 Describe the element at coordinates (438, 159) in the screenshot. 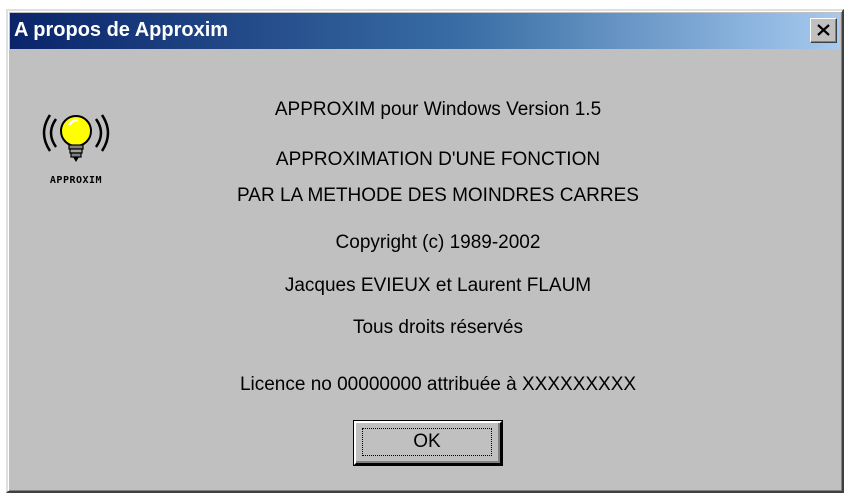

I see `description-line-1: APPROXIMATION D'UNE FONCTION` at that location.